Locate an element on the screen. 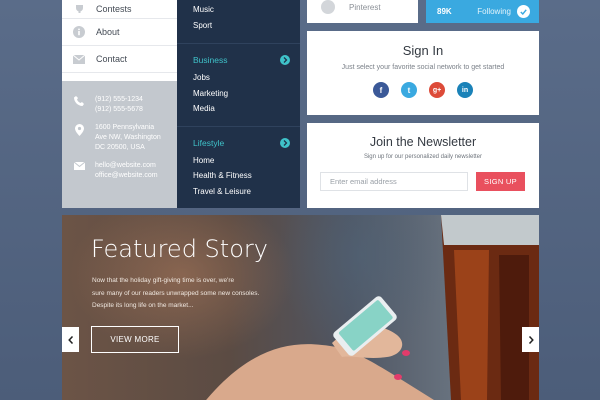  contact-email: hello@website.com office@website.com is located at coordinates (124, 171).